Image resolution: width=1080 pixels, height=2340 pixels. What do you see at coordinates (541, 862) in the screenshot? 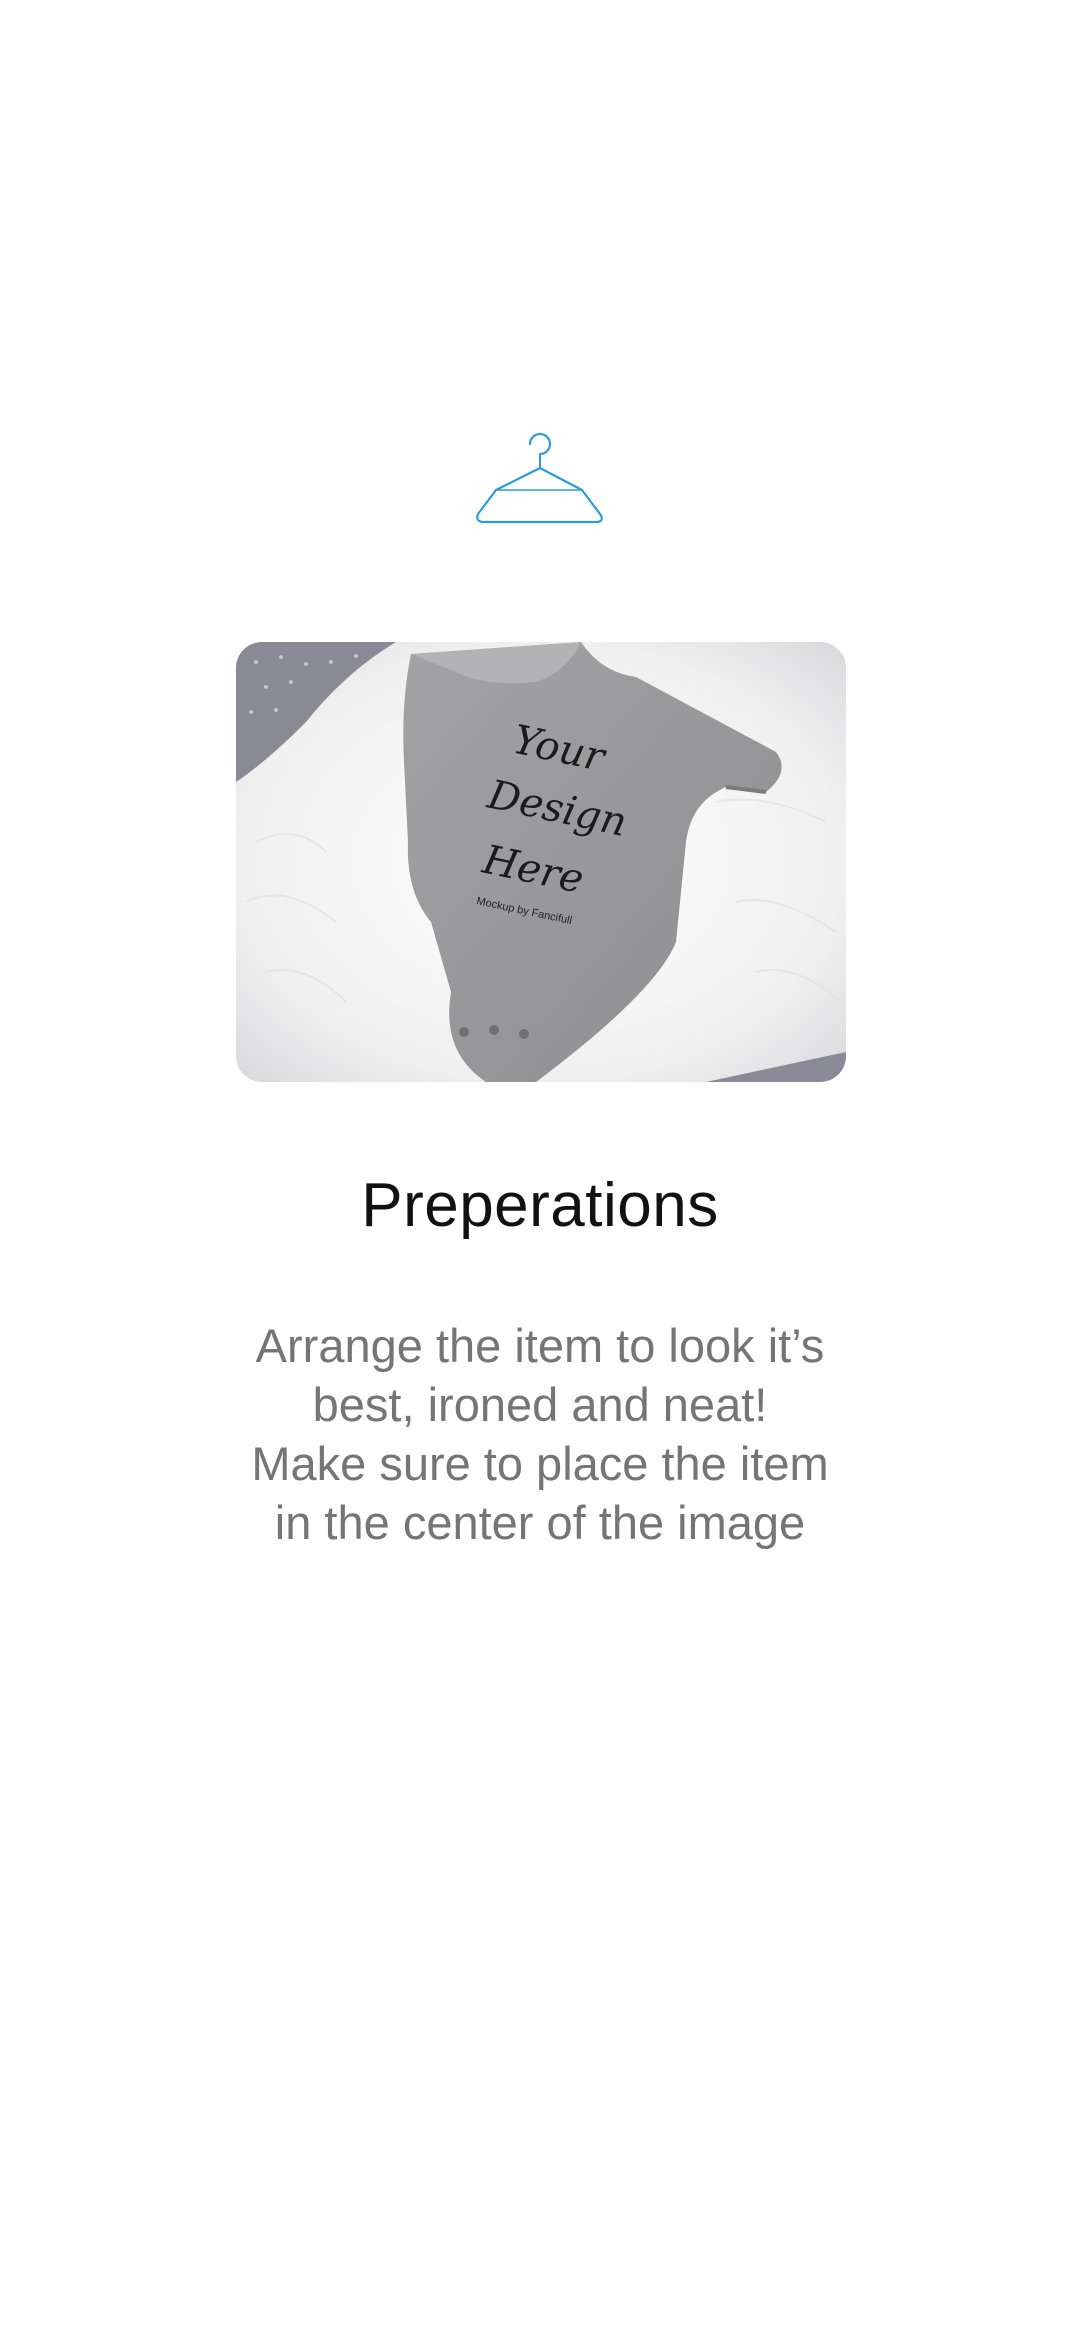
I see `product-photo: Your Design Here Mockup by Fancifull` at bounding box center [541, 862].